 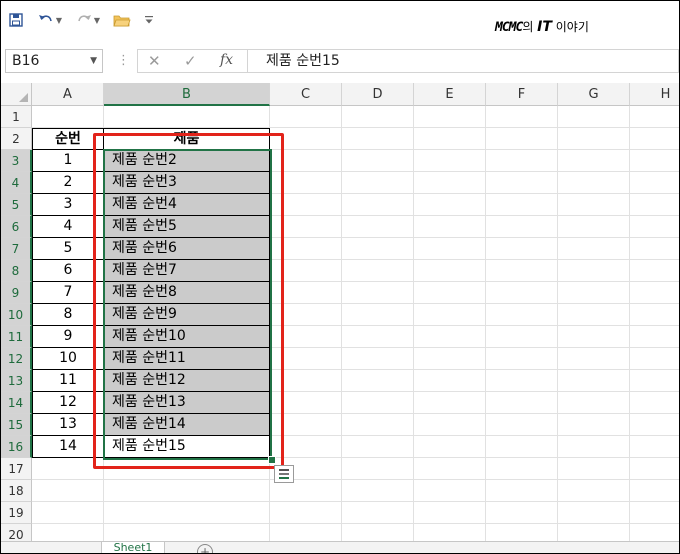 What do you see at coordinates (654, 94) in the screenshot?
I see `column-header-h: H` at bounding box center [654, 94].